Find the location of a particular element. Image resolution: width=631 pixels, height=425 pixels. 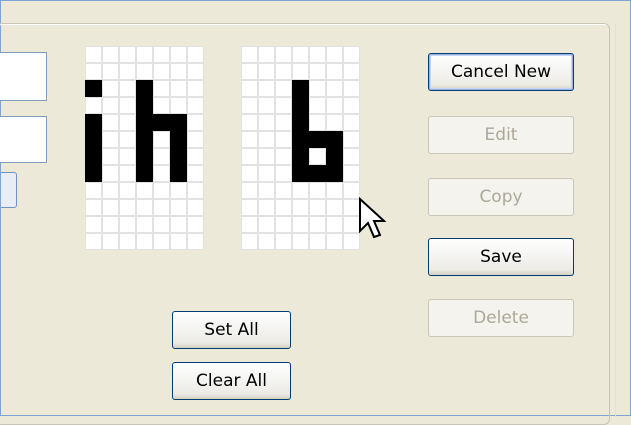

pixel-grid-left is located at coordinates (144, 148).